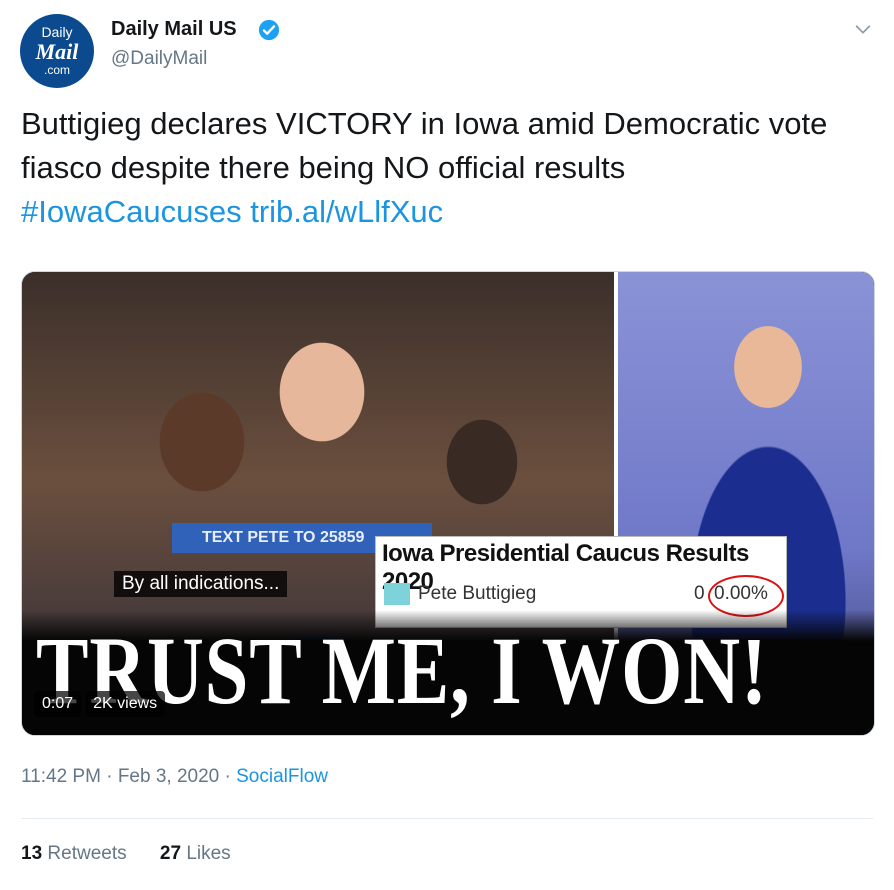  What do you see at coordinates (208, 853) in the screenshot?
I see `likes-label: Likes` at bounding box center [208, 853].